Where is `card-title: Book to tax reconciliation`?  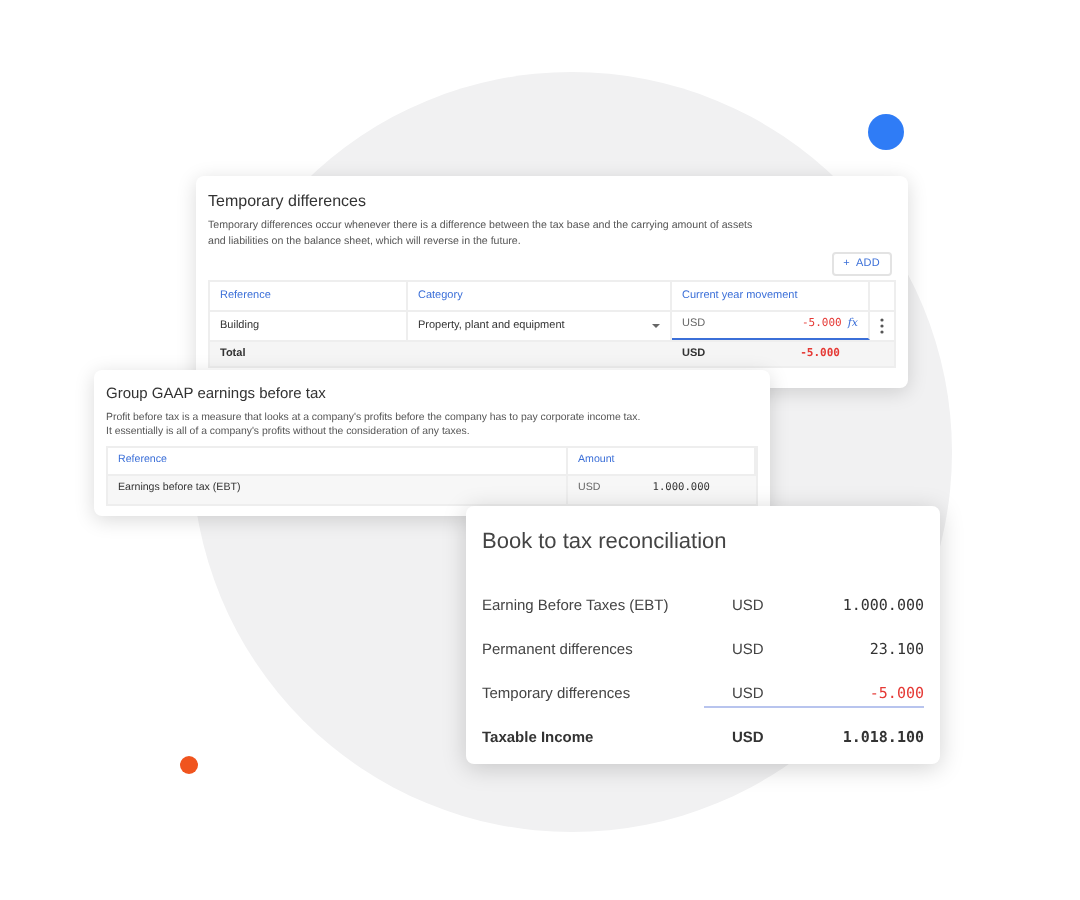 card-title: Book to tax reconciliation is located at coordinates (605, 543).